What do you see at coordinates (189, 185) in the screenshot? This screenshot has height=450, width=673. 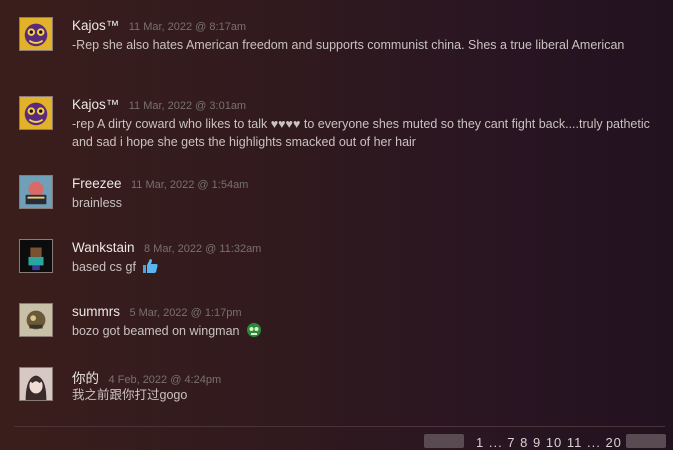 I see `comment-date: 11 Mar, 2022 @ 1:54am` at bounding box center [189, 185].